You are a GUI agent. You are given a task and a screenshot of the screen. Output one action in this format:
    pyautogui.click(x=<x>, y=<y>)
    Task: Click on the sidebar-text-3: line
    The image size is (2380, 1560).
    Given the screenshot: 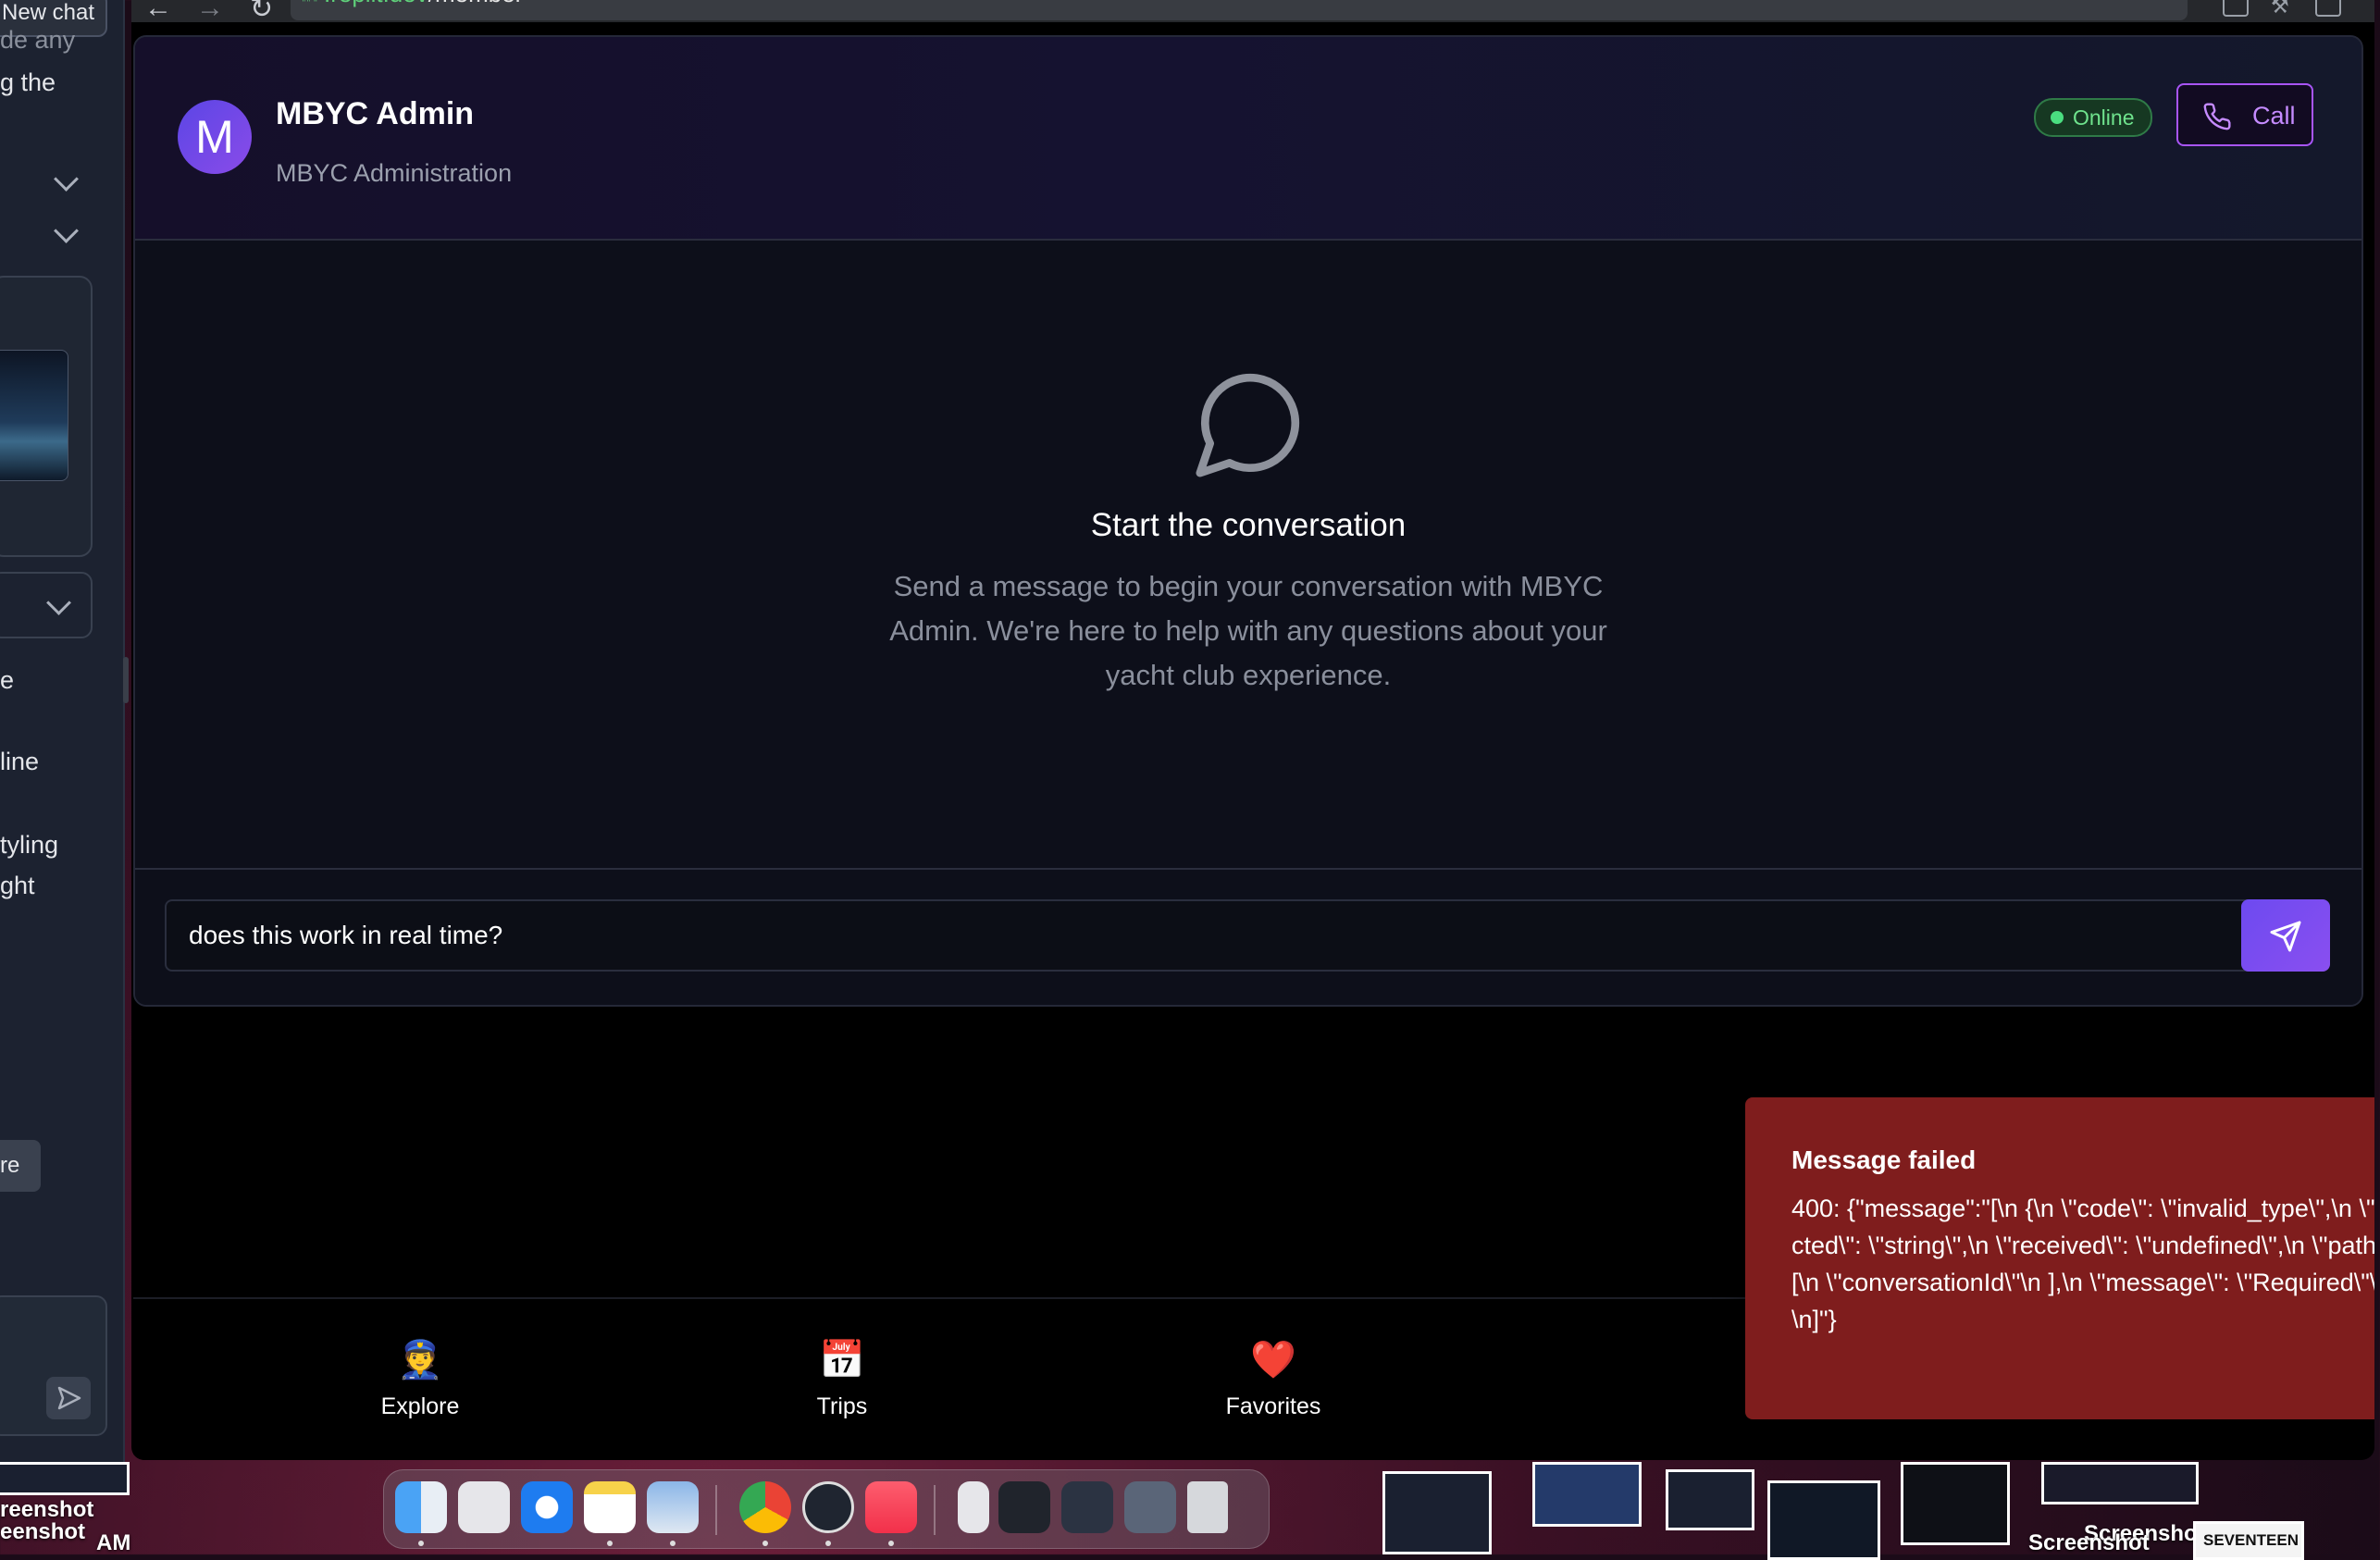 What is the action you would take?
    pyautogui.click(x=20, y=761)
    